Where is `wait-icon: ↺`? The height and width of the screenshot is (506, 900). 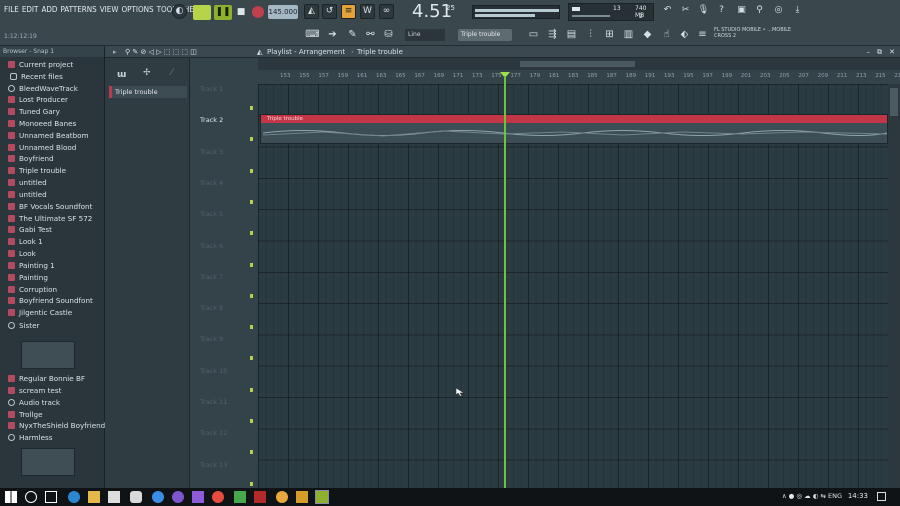
wait-icon: ↺ is located at coordinates (329, 11).